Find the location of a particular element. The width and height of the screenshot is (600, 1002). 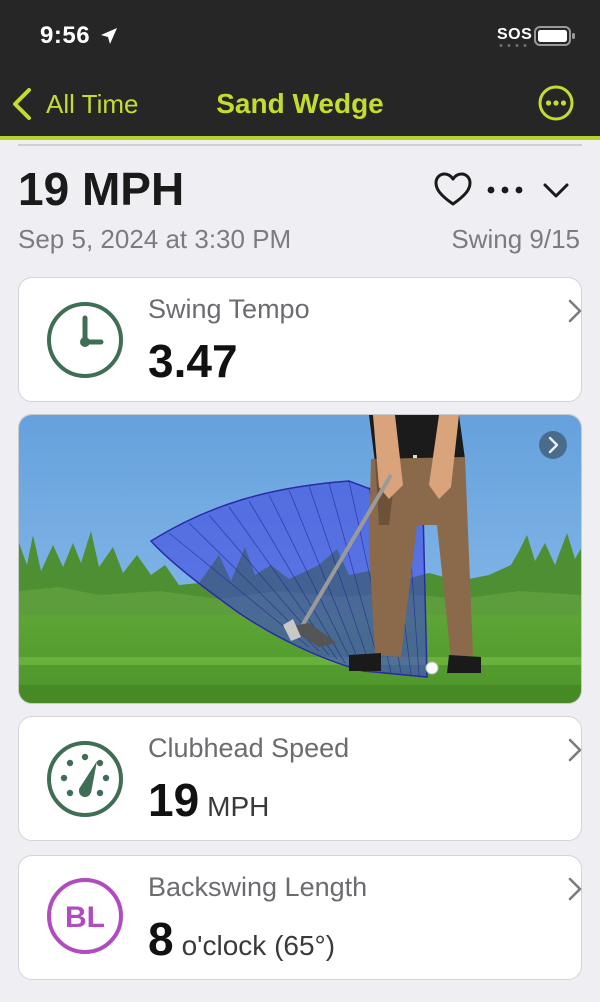

clubhead-speed-value-row: 19 MPH is located at coordinates (208, 800).